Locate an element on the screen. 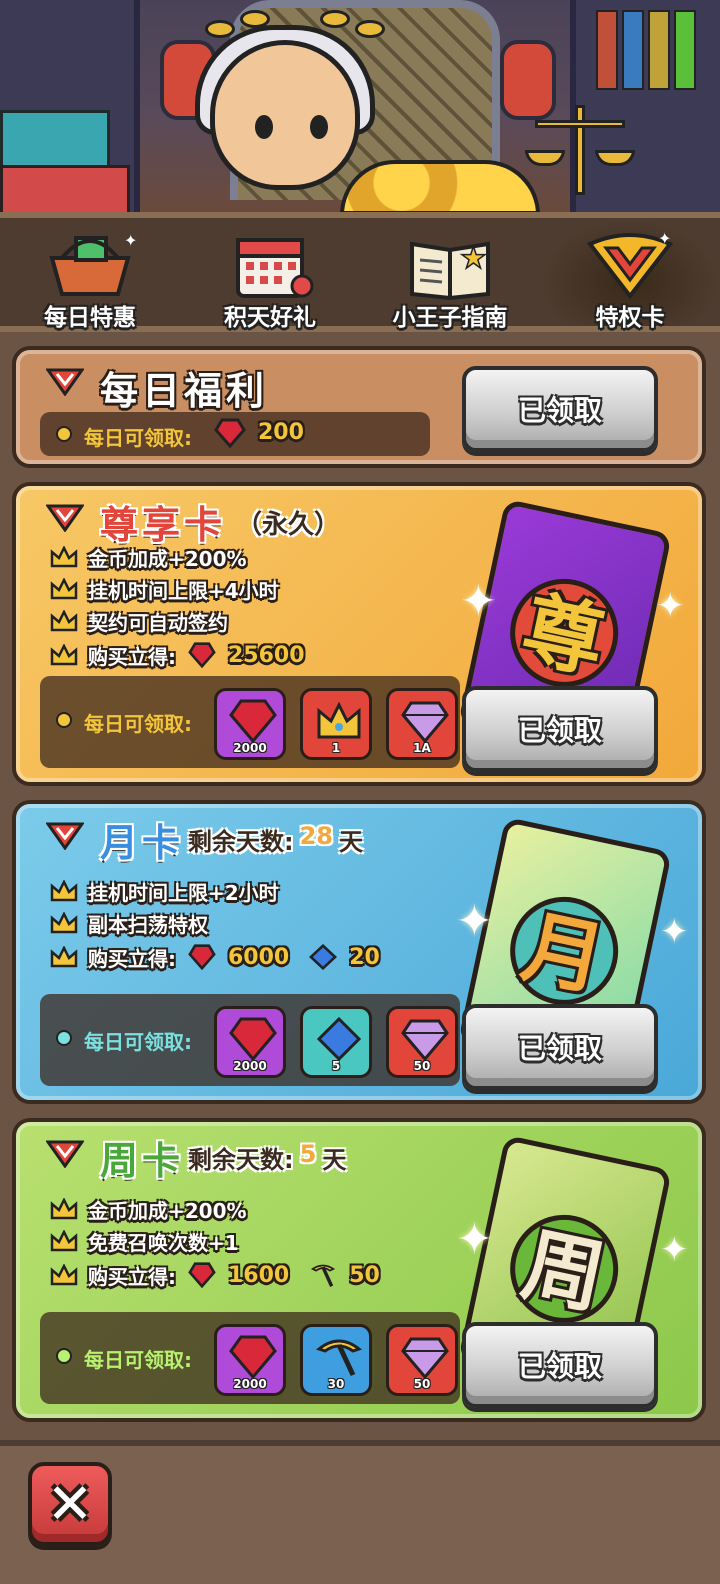 The width and height of the screenshot is (720, 1584). hero-banner is located at coordinates (360, 107).